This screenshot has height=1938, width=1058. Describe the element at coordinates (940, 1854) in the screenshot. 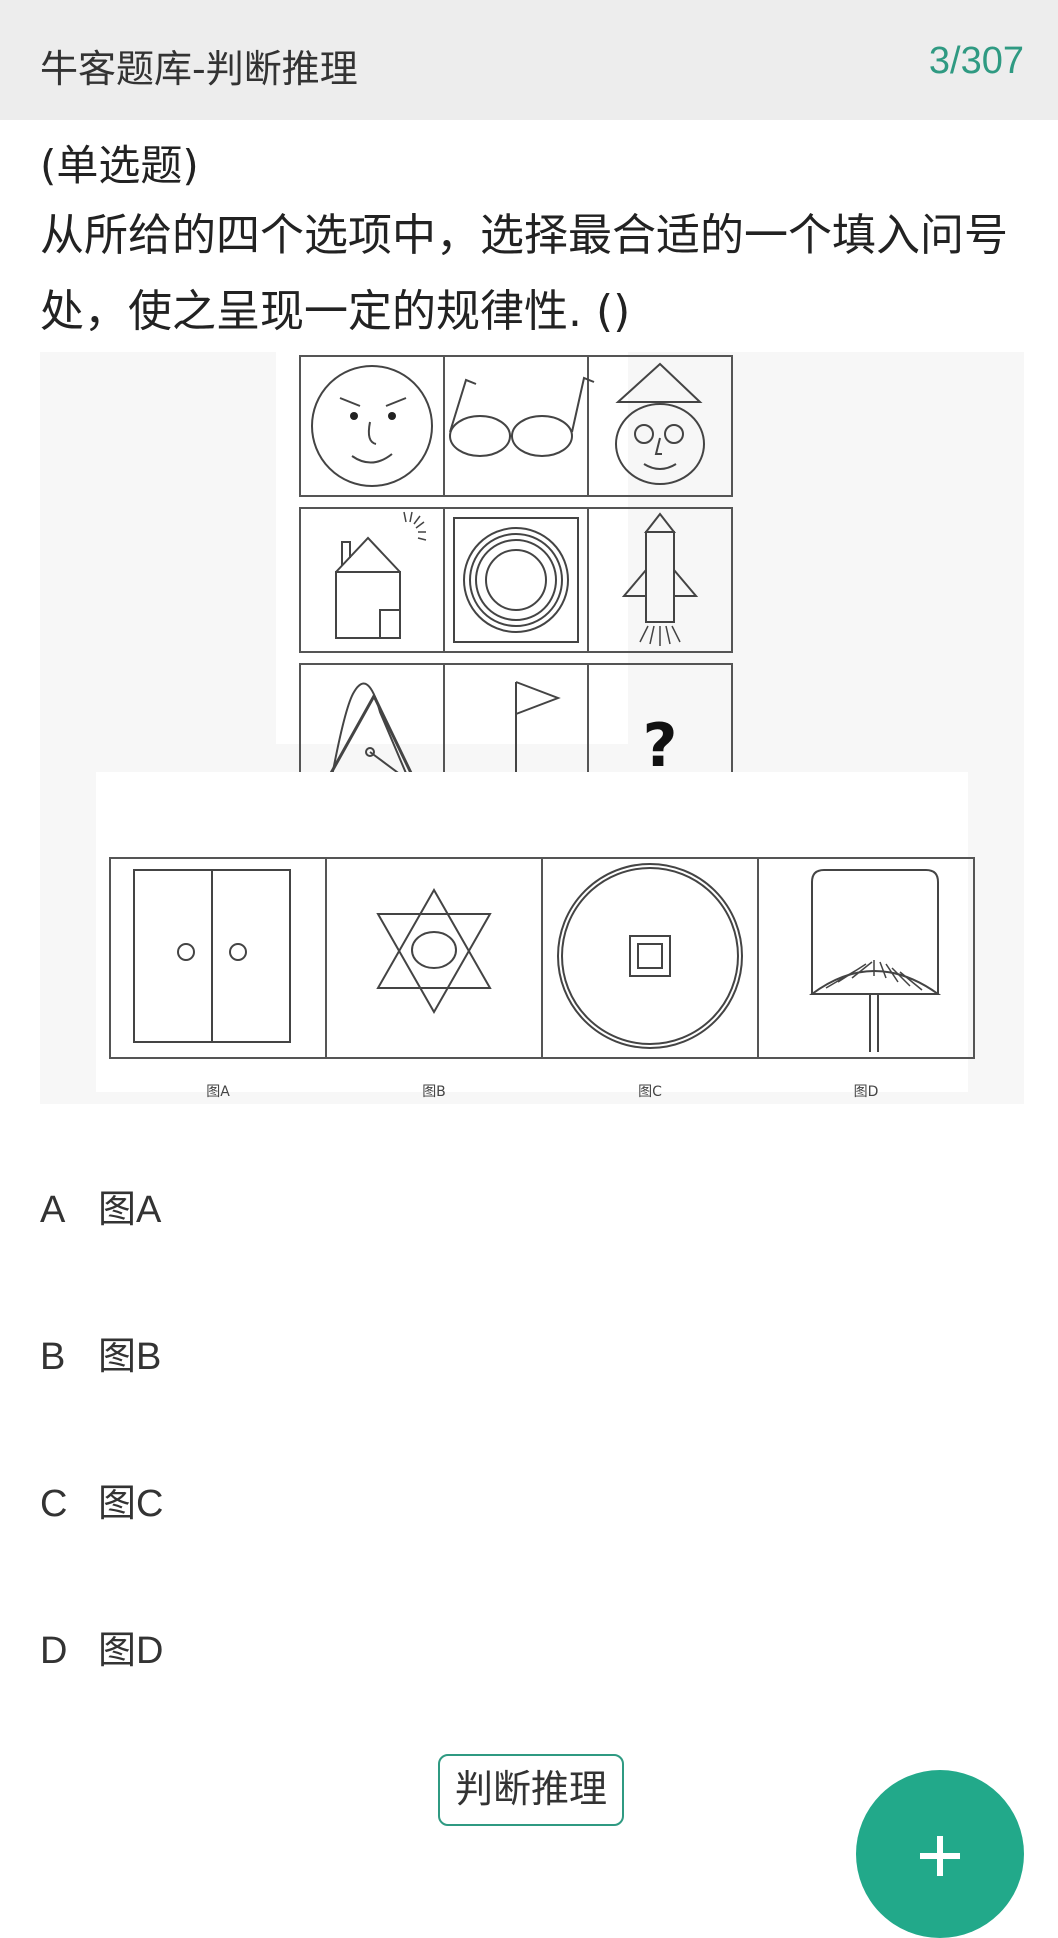

I see `add-button` at that location.